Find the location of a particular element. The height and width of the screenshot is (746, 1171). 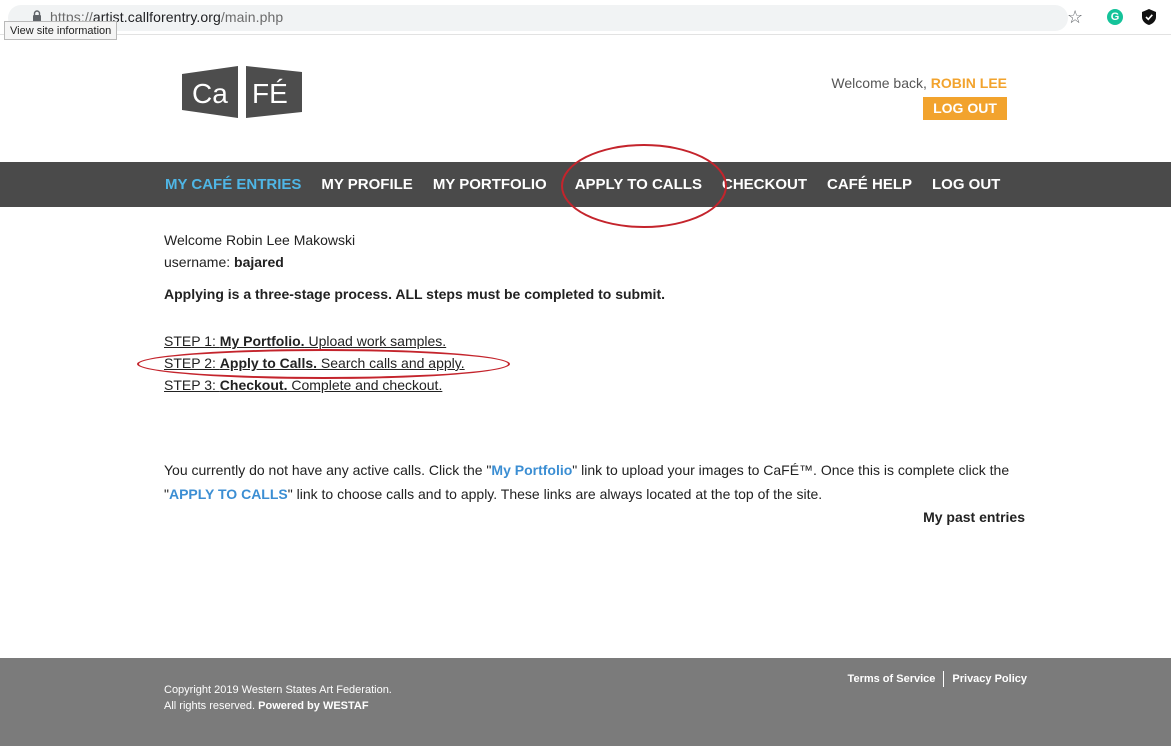

grammarly-extension-icon: G is located at coordinates (1115, 17).